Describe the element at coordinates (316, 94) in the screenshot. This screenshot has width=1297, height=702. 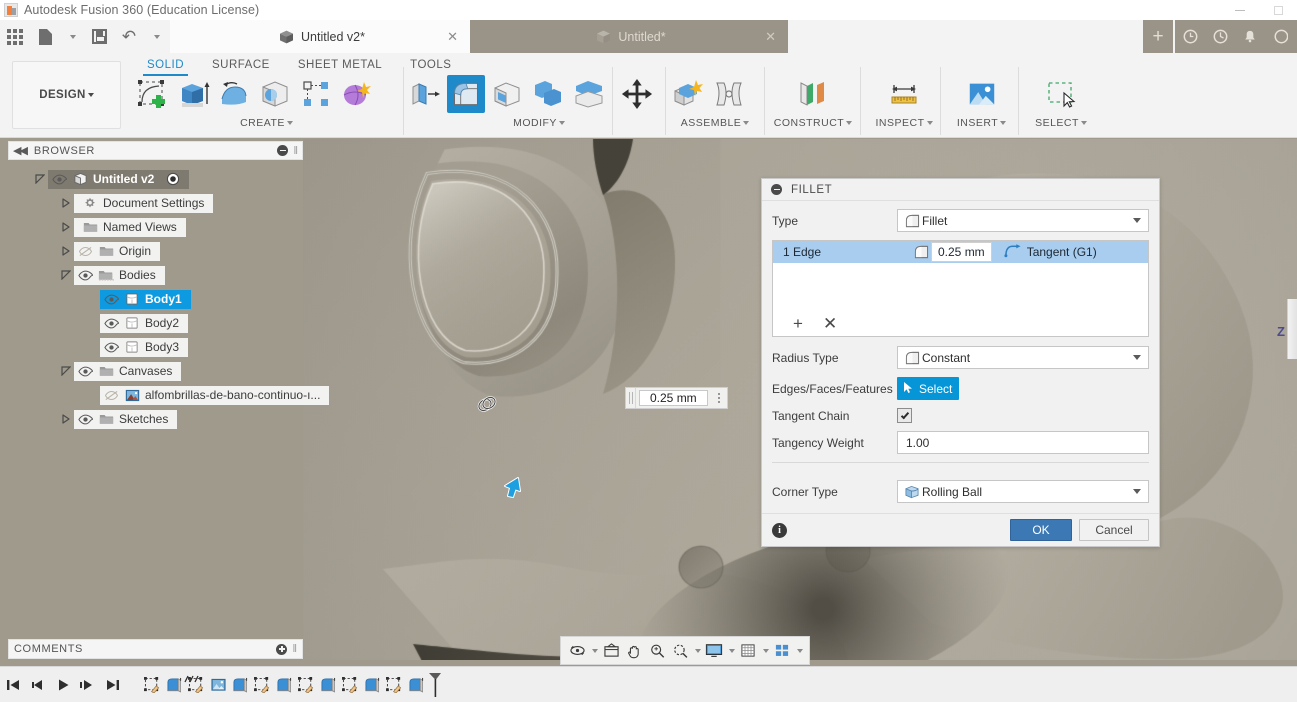
I see `pattern-icon` at that location.